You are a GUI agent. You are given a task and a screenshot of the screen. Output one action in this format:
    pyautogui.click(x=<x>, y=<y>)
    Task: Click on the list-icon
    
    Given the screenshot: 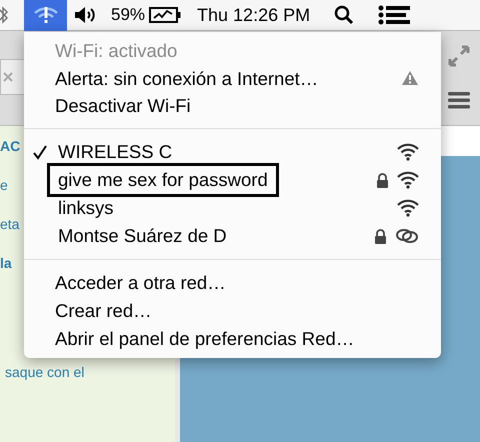 What is the action you would take?
    pyautogui.click(x=394, y=15)
    